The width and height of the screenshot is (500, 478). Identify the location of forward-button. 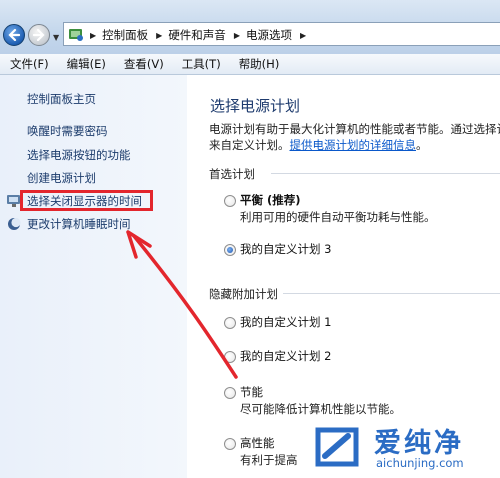
(39, 35).